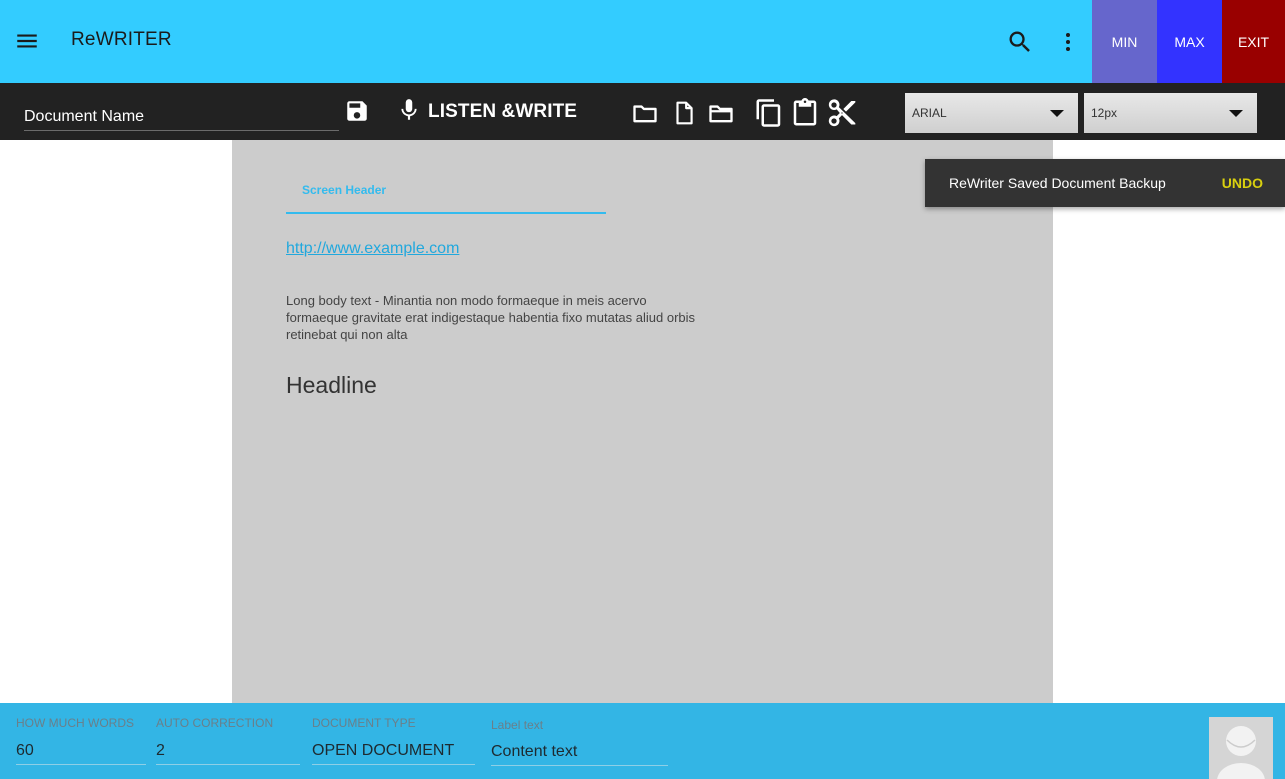 The image size is (1285, 779). What do you see at coordinates (1068, 42) in the screenshot?
I see `more-options-icon` at bounding box center [1068, 42].